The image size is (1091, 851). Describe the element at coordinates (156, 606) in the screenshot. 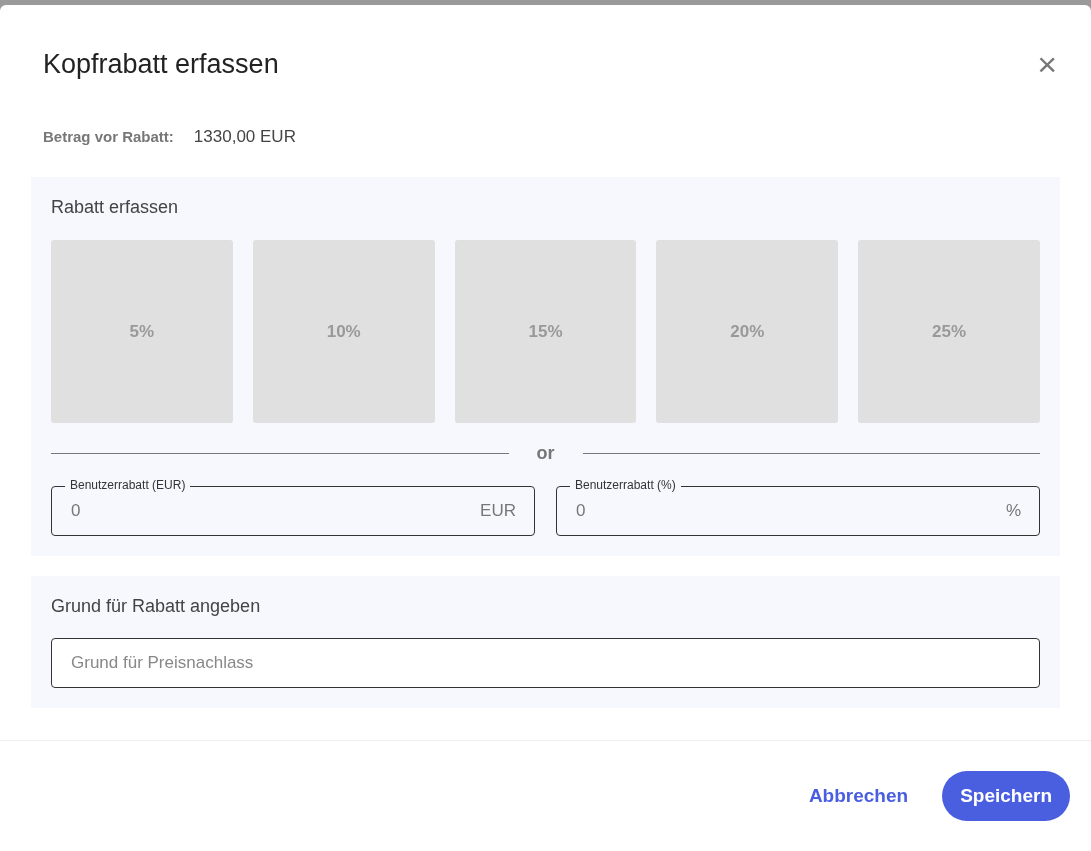

I see `section-heading: Grund für Rabatt angeben` at that location.